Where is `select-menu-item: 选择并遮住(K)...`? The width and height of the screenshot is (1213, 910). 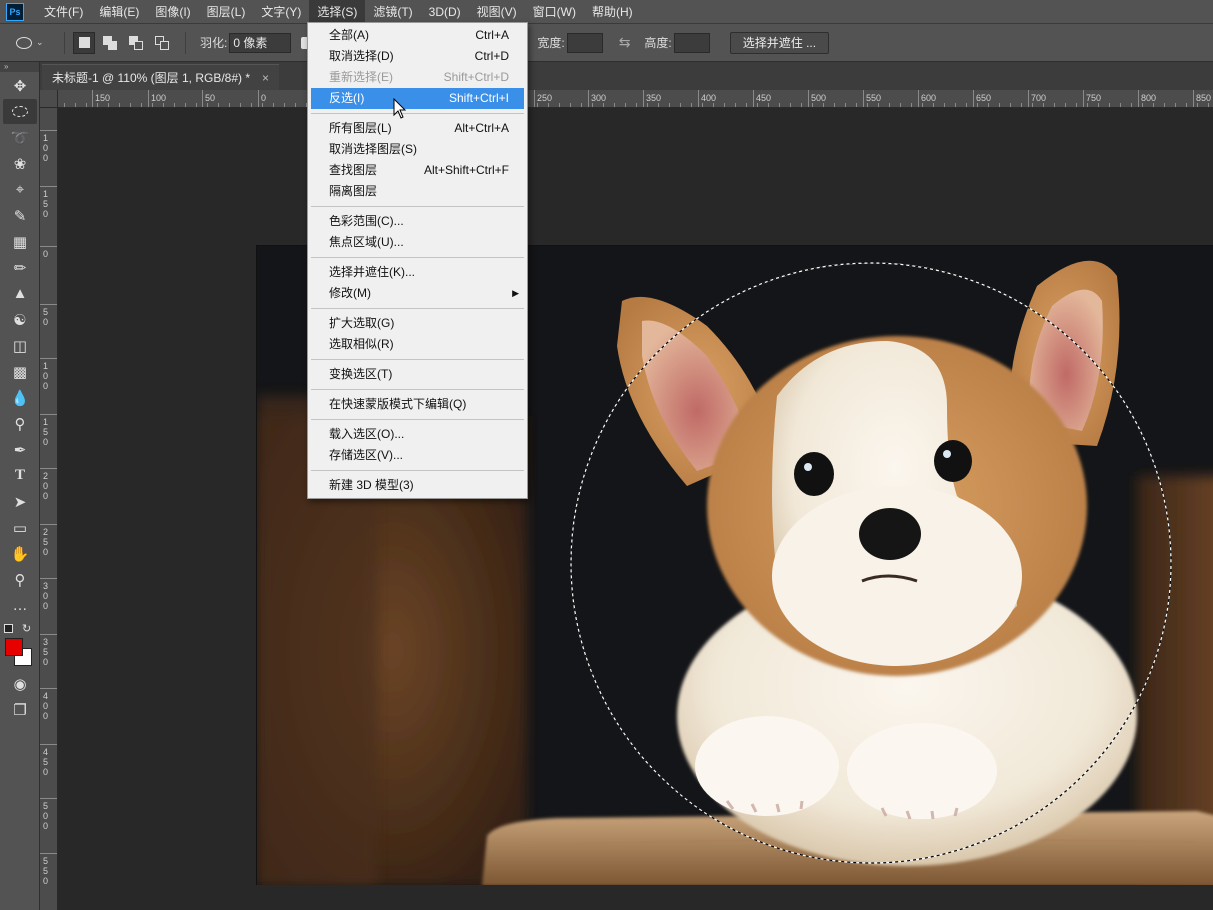
select-menu-item: 选择并遮住(K)... is located at coordinates (417, 272).